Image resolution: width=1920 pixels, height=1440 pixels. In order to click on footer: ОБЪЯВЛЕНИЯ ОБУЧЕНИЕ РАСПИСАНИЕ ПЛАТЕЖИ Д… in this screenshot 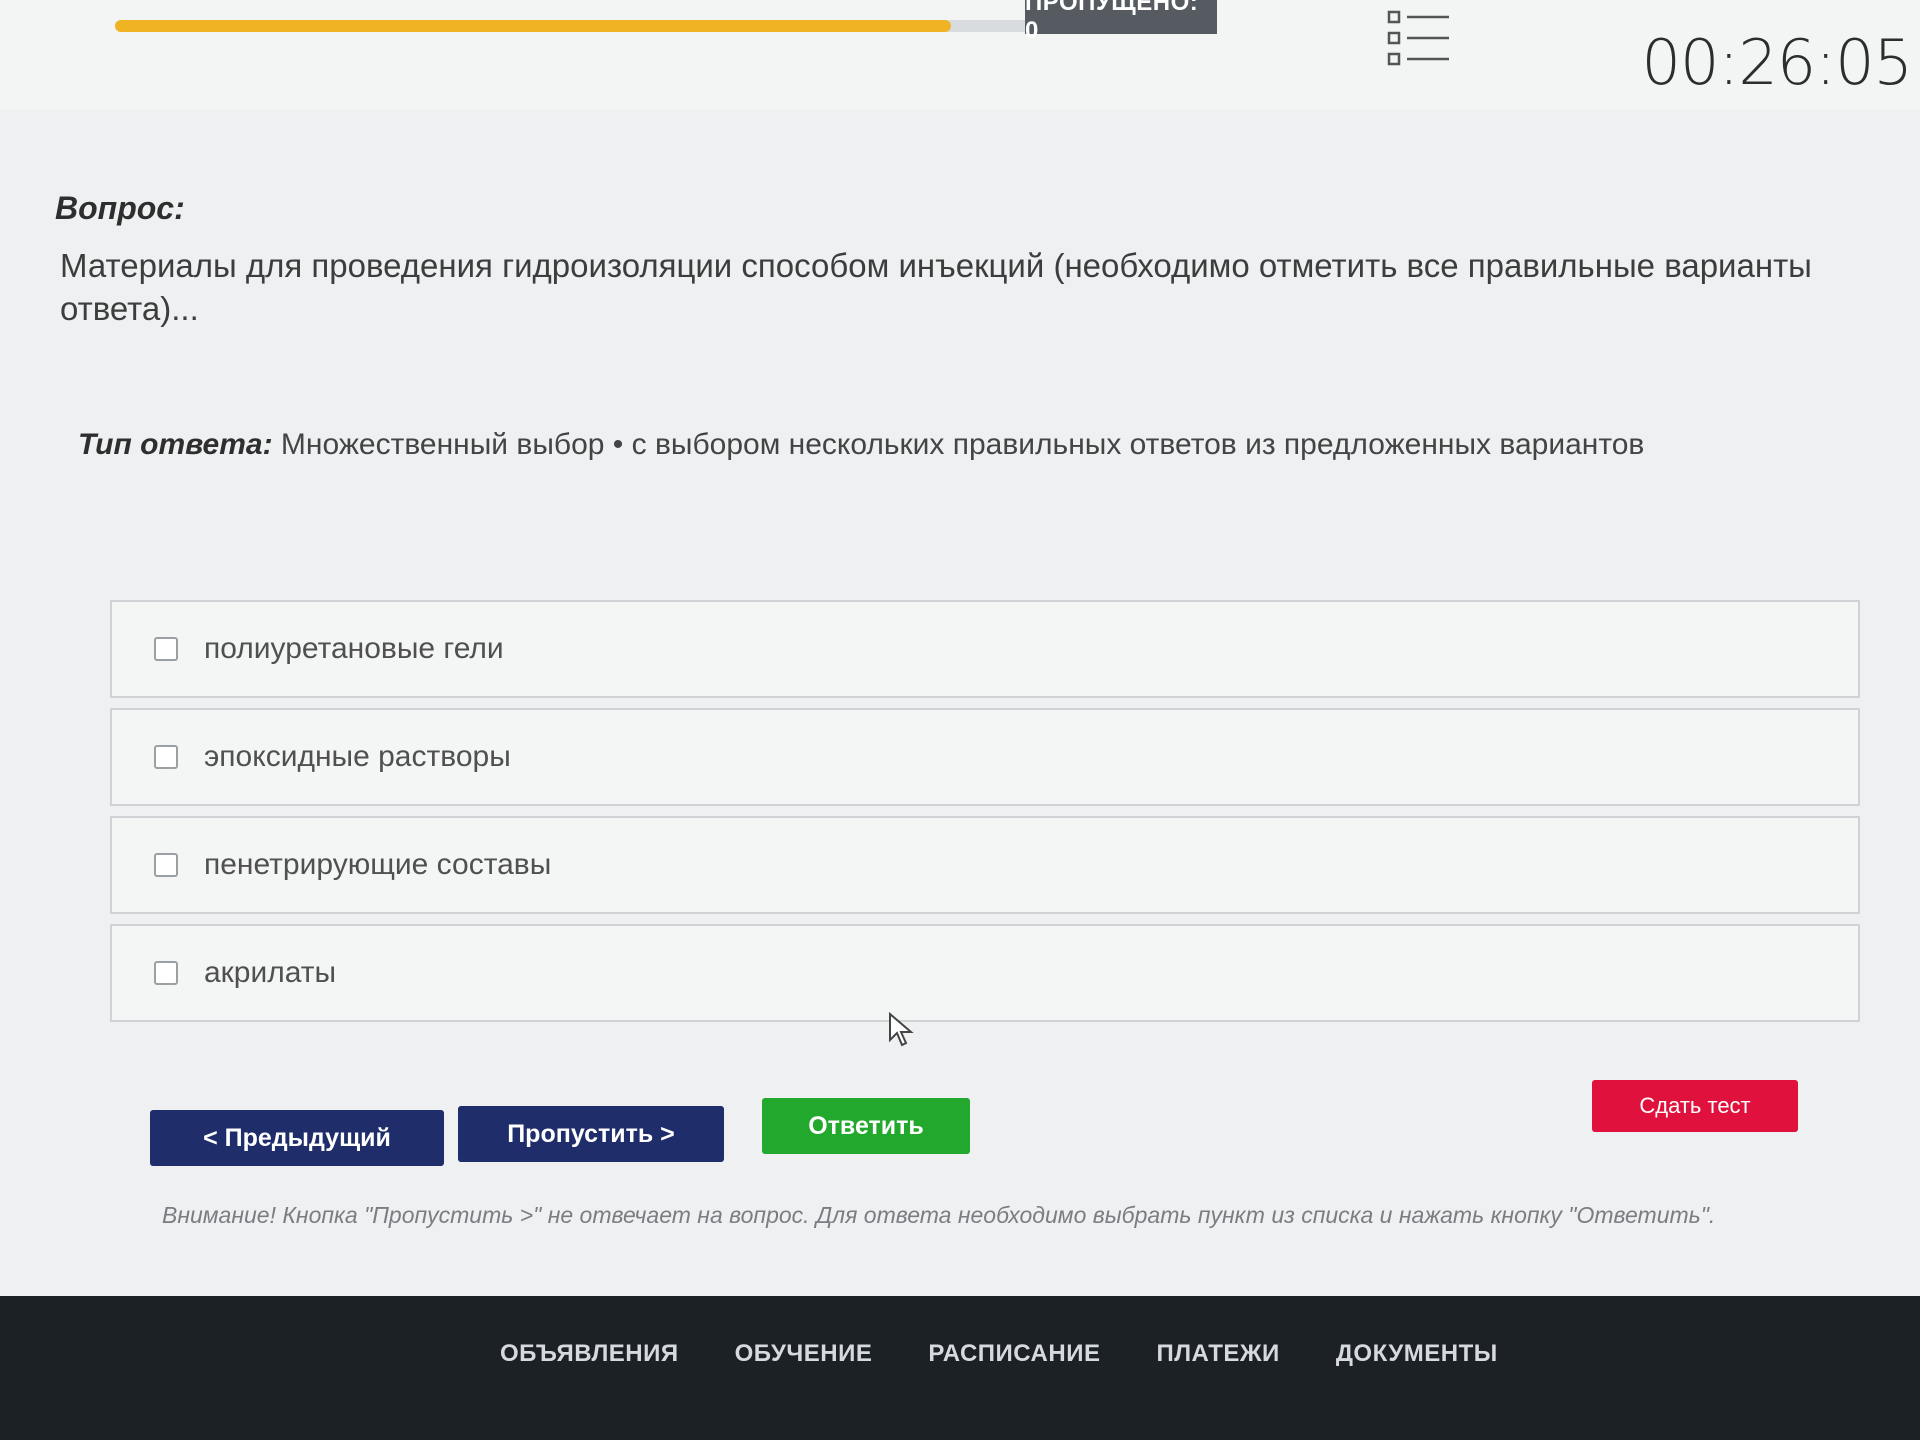, I will do `click(960, 1368)`.